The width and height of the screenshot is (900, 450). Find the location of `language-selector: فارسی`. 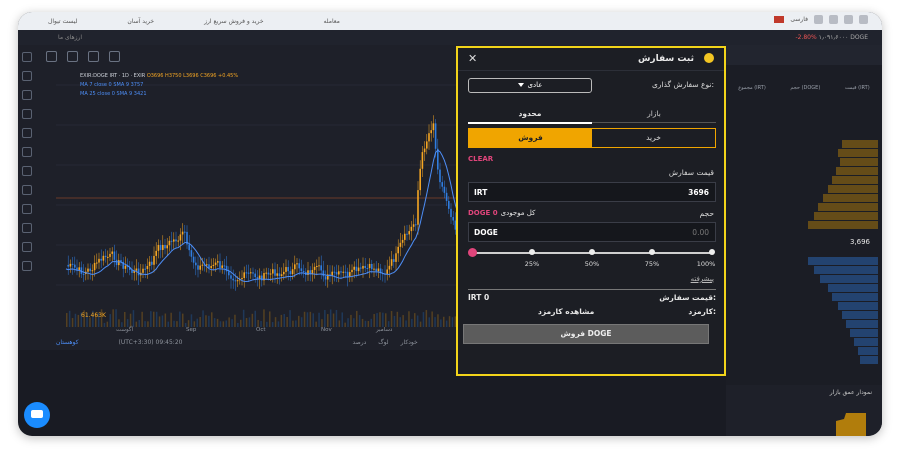

language-selector: فارسی is located at coordinates (799, 19).